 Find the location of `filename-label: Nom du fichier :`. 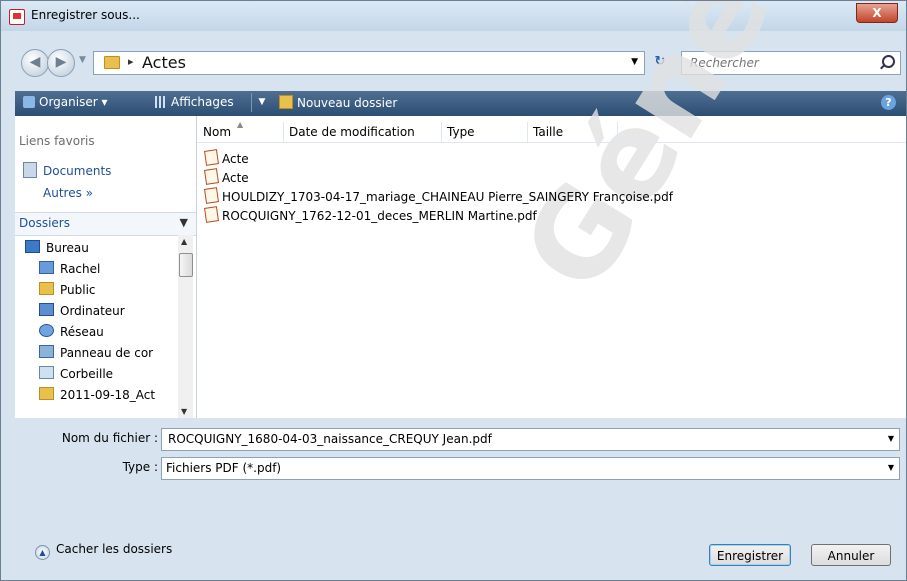

filename-label: Nom du fichier : is located at coordinates (110, 438).